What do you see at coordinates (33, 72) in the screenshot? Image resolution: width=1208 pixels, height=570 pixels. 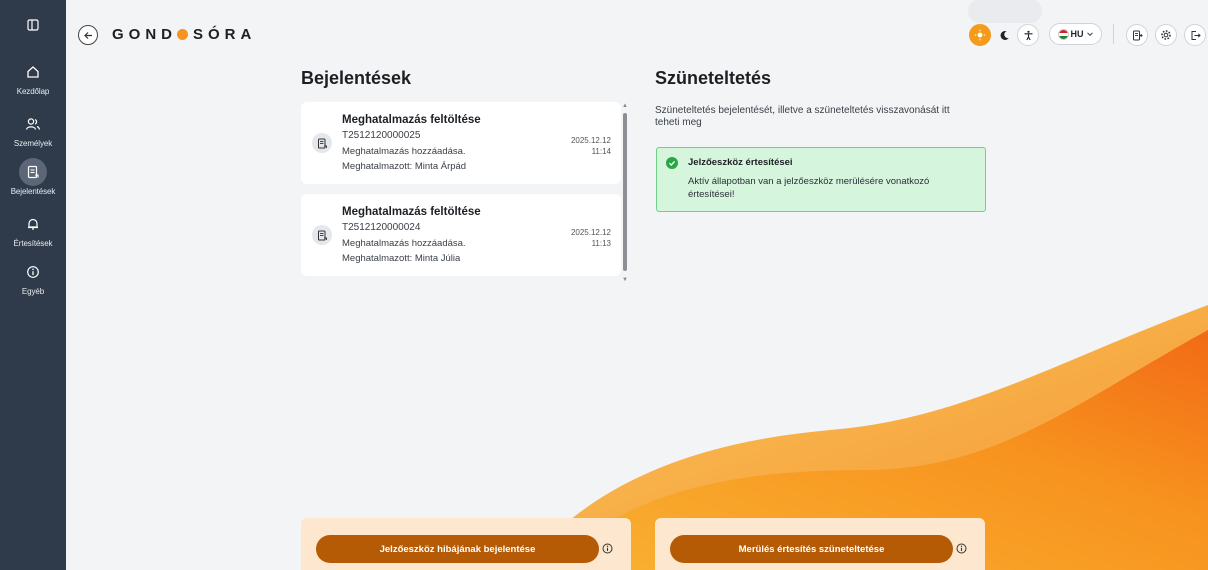 I see `home-icon` at bounding box center [33, 72].